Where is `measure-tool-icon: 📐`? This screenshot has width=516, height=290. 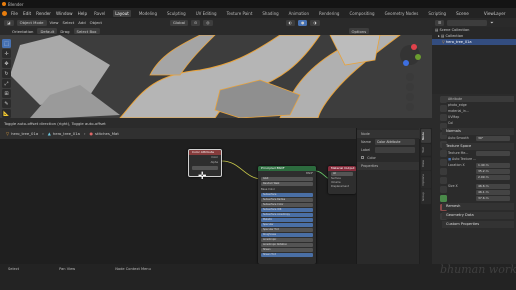 measure-tool-icon: 📐 is located at coordinates (6, 113).